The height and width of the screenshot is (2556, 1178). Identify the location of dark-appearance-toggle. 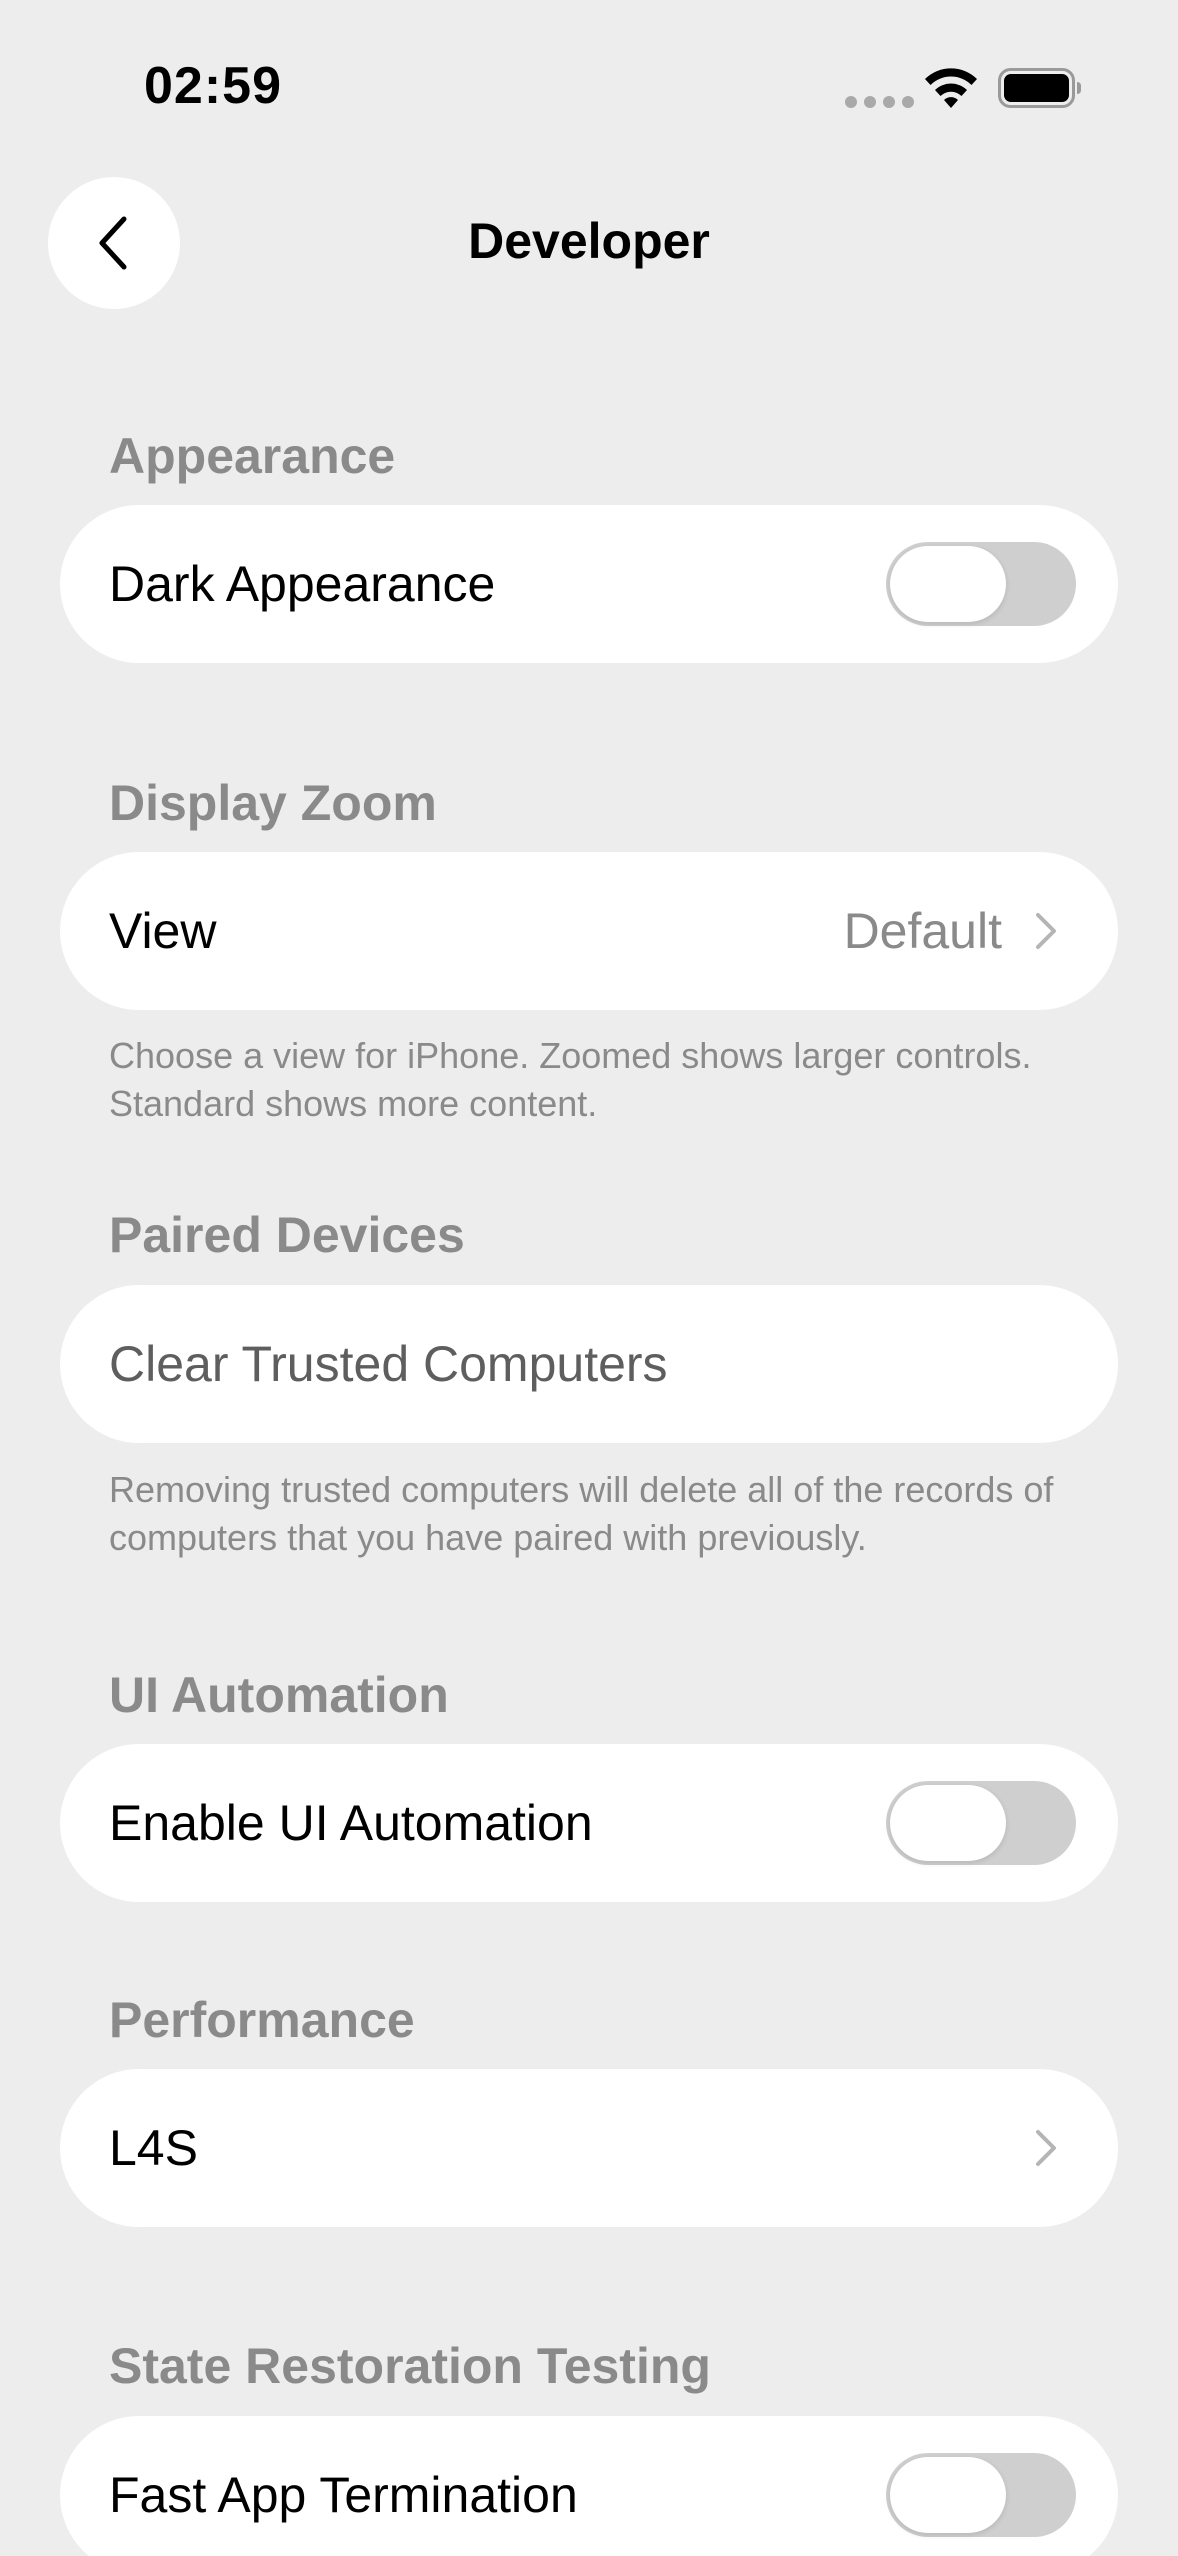
(981, 584).